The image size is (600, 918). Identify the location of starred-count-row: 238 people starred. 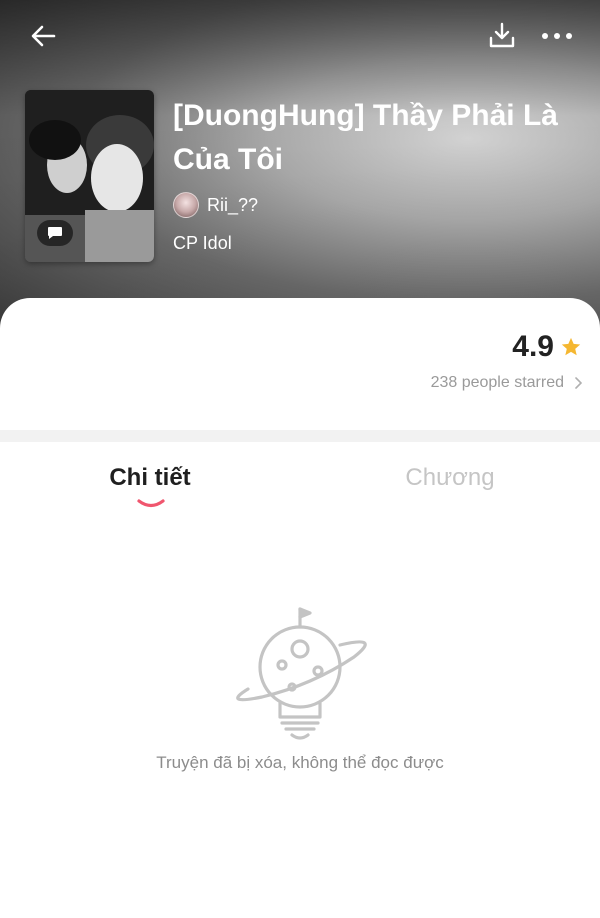
(506, 383).